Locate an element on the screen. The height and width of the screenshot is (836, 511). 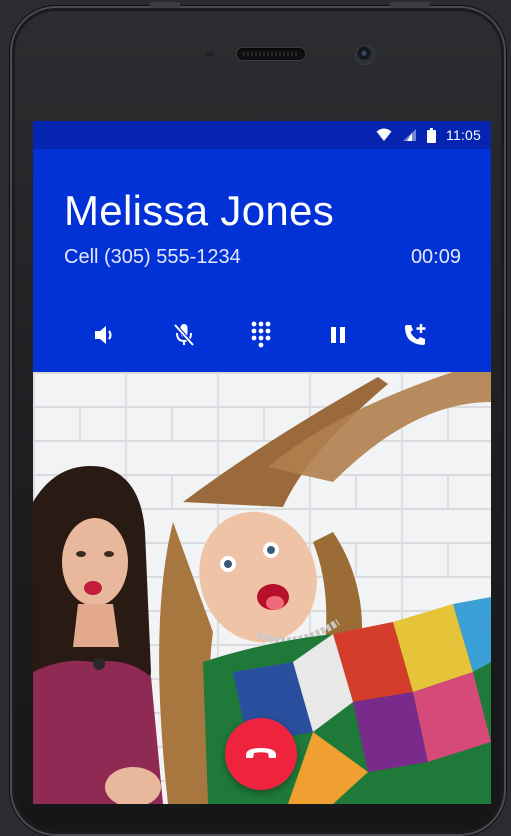
dialpad-button is located at coordinates (261, 335).